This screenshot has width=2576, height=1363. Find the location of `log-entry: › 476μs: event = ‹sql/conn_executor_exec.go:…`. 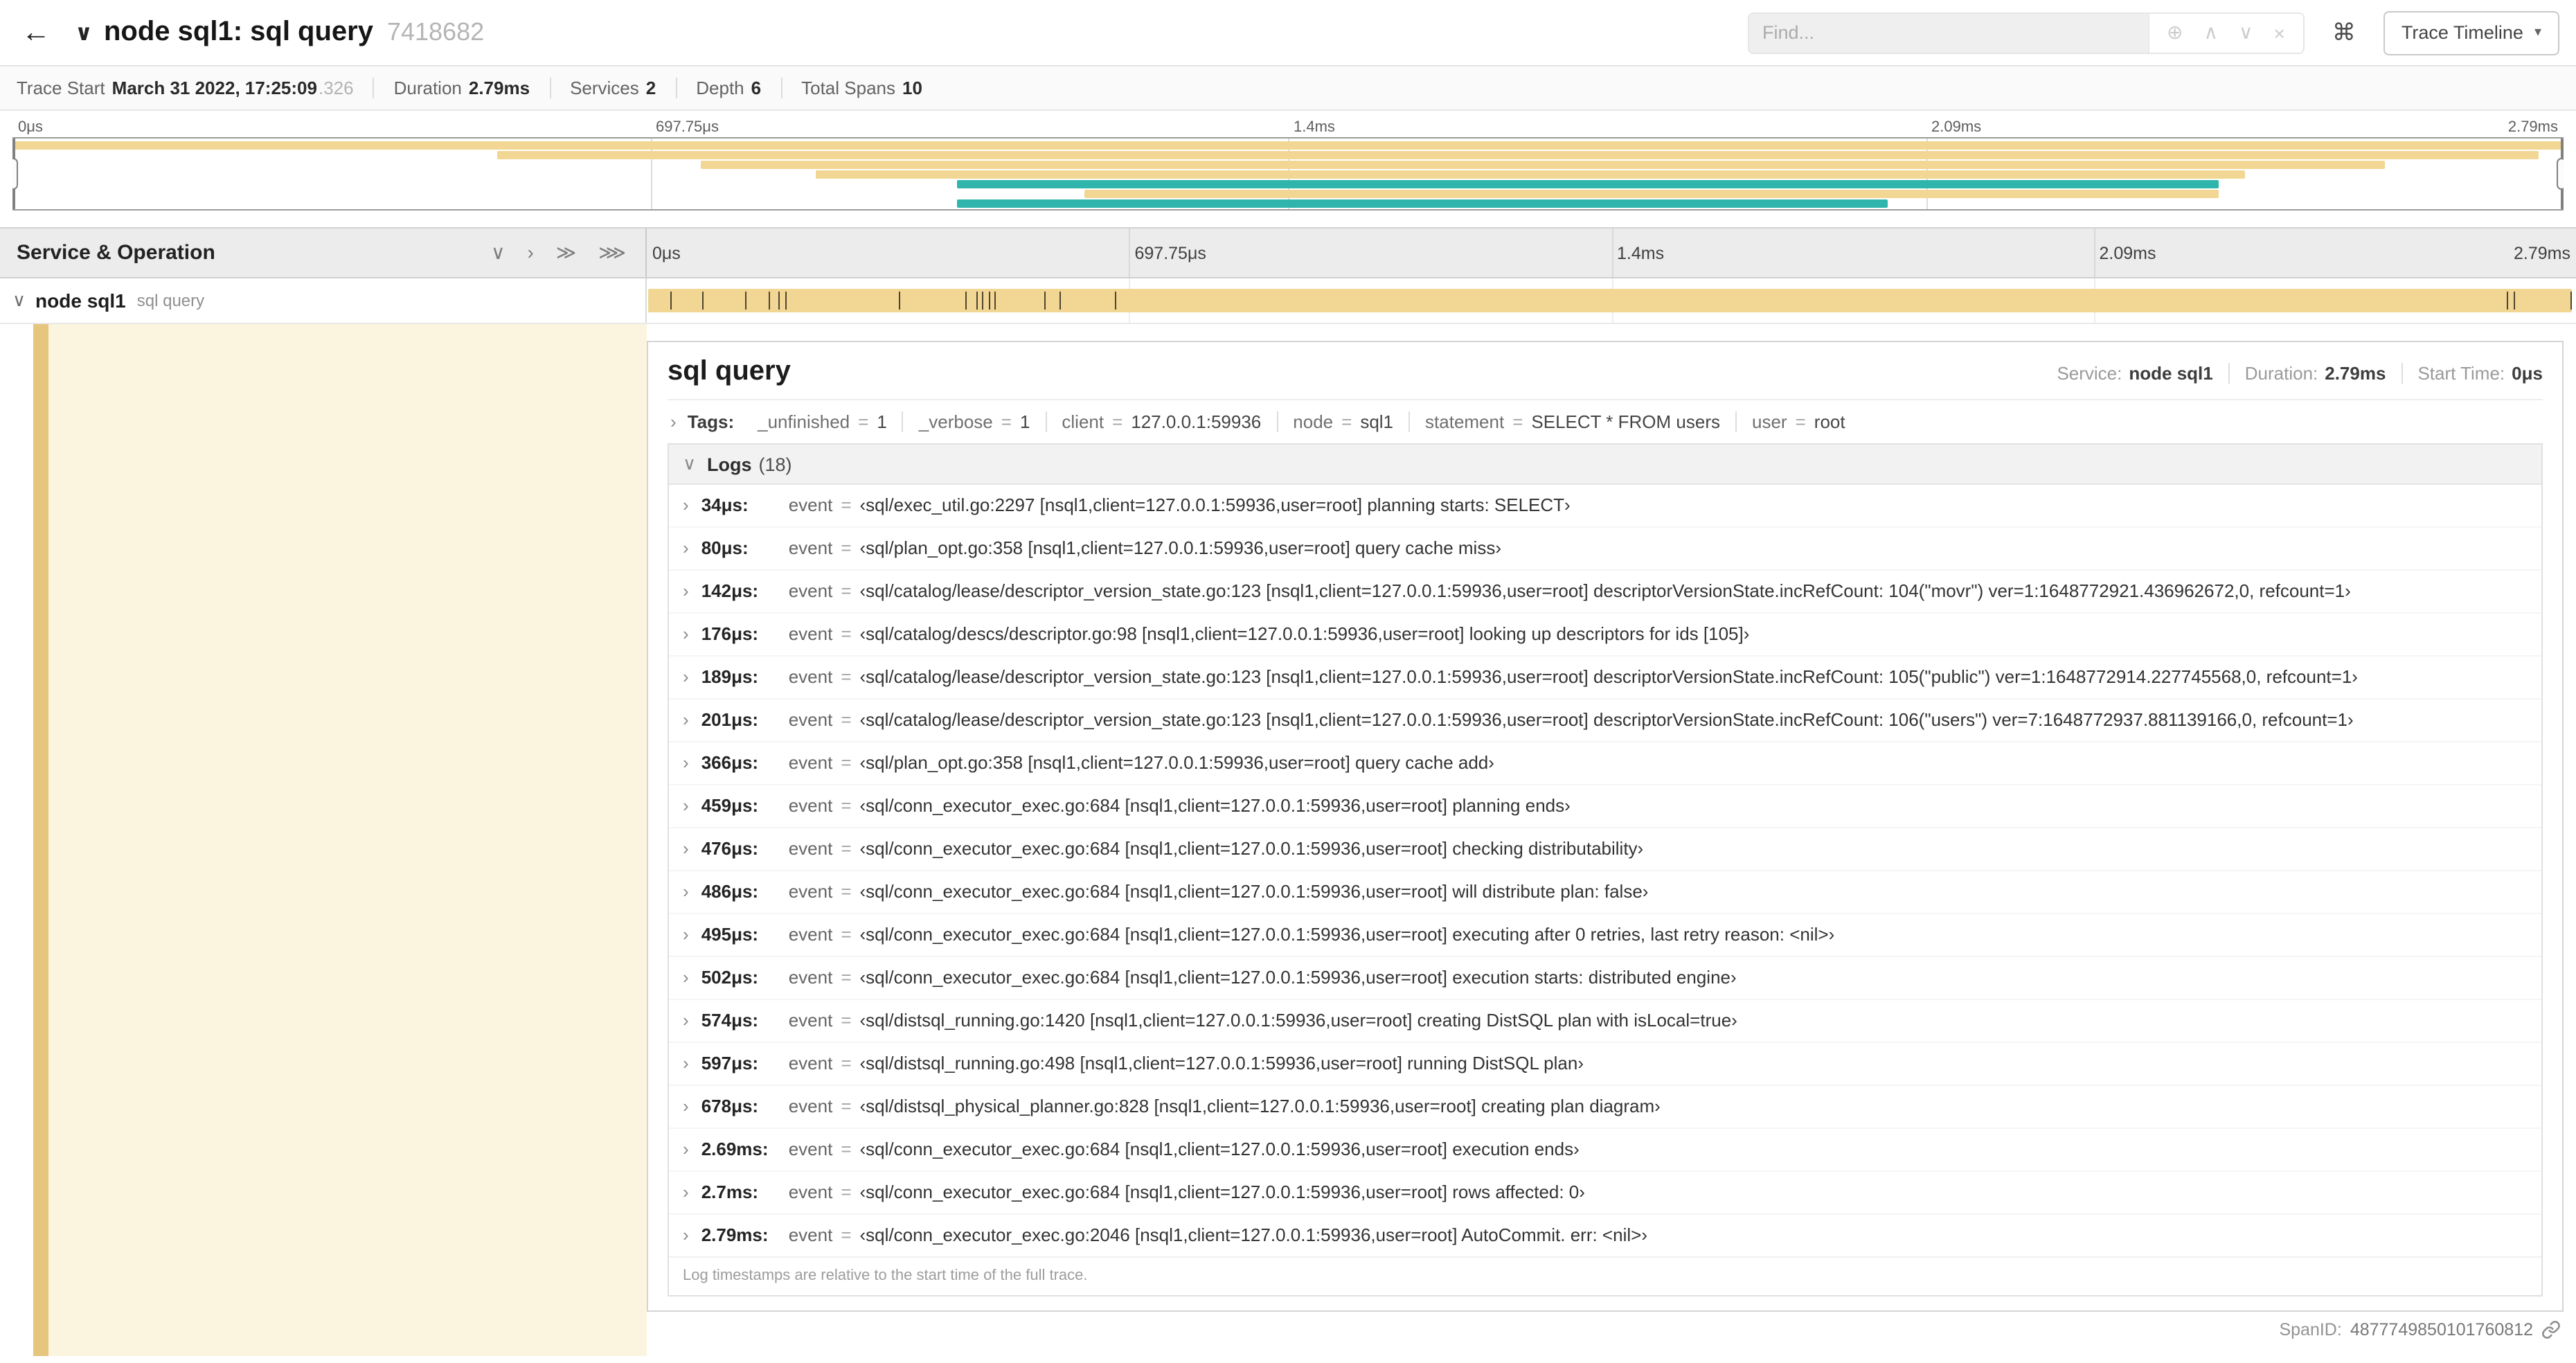

log-entry: › 476μs: event = ‹sql/conn_executor_exec.go:… is located at coordinates (1605, 848).